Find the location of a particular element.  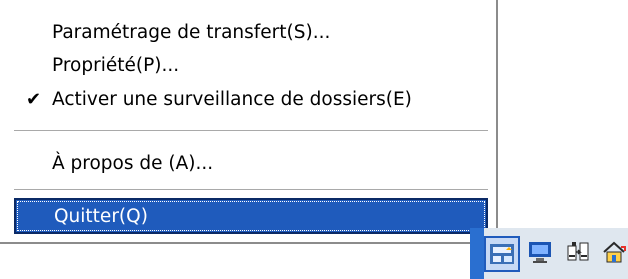

checkmark-icon: ✔ is located at coordinates (34, 99).